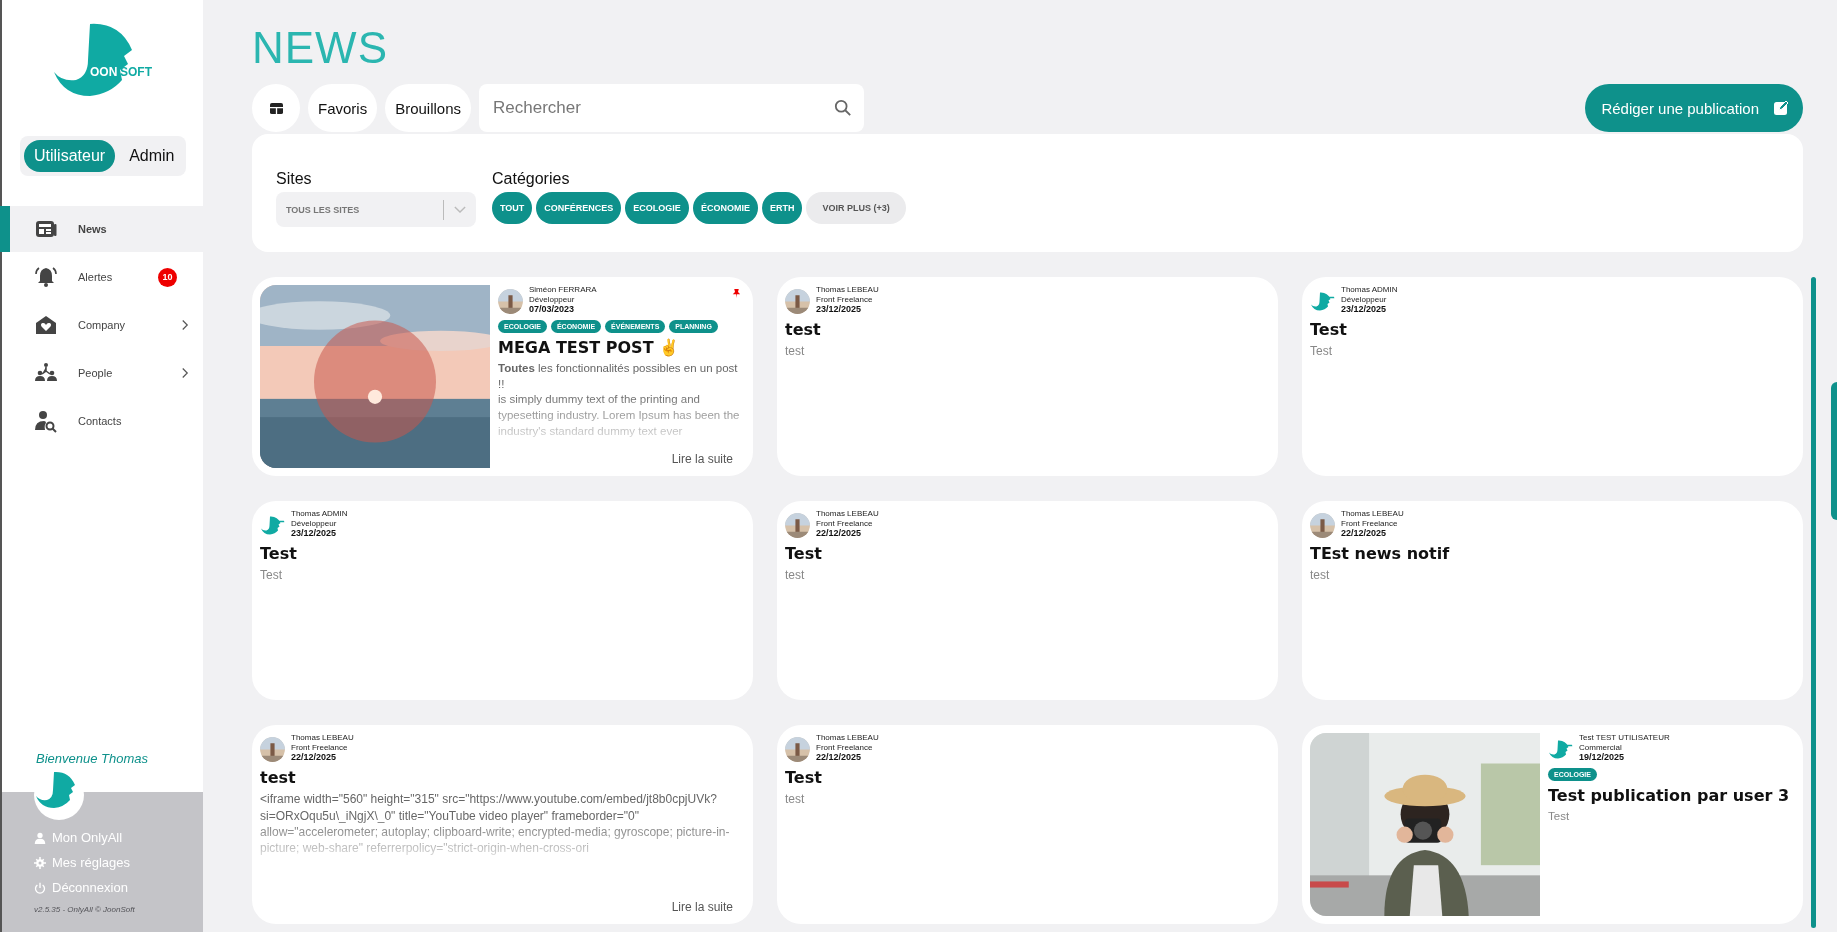 The width and height of the screenshot is (1837, 932). Describe the element at coordinates (92, 758) in the screenshot. I see `welcome-text: Bienvenue Thomas` at that location.